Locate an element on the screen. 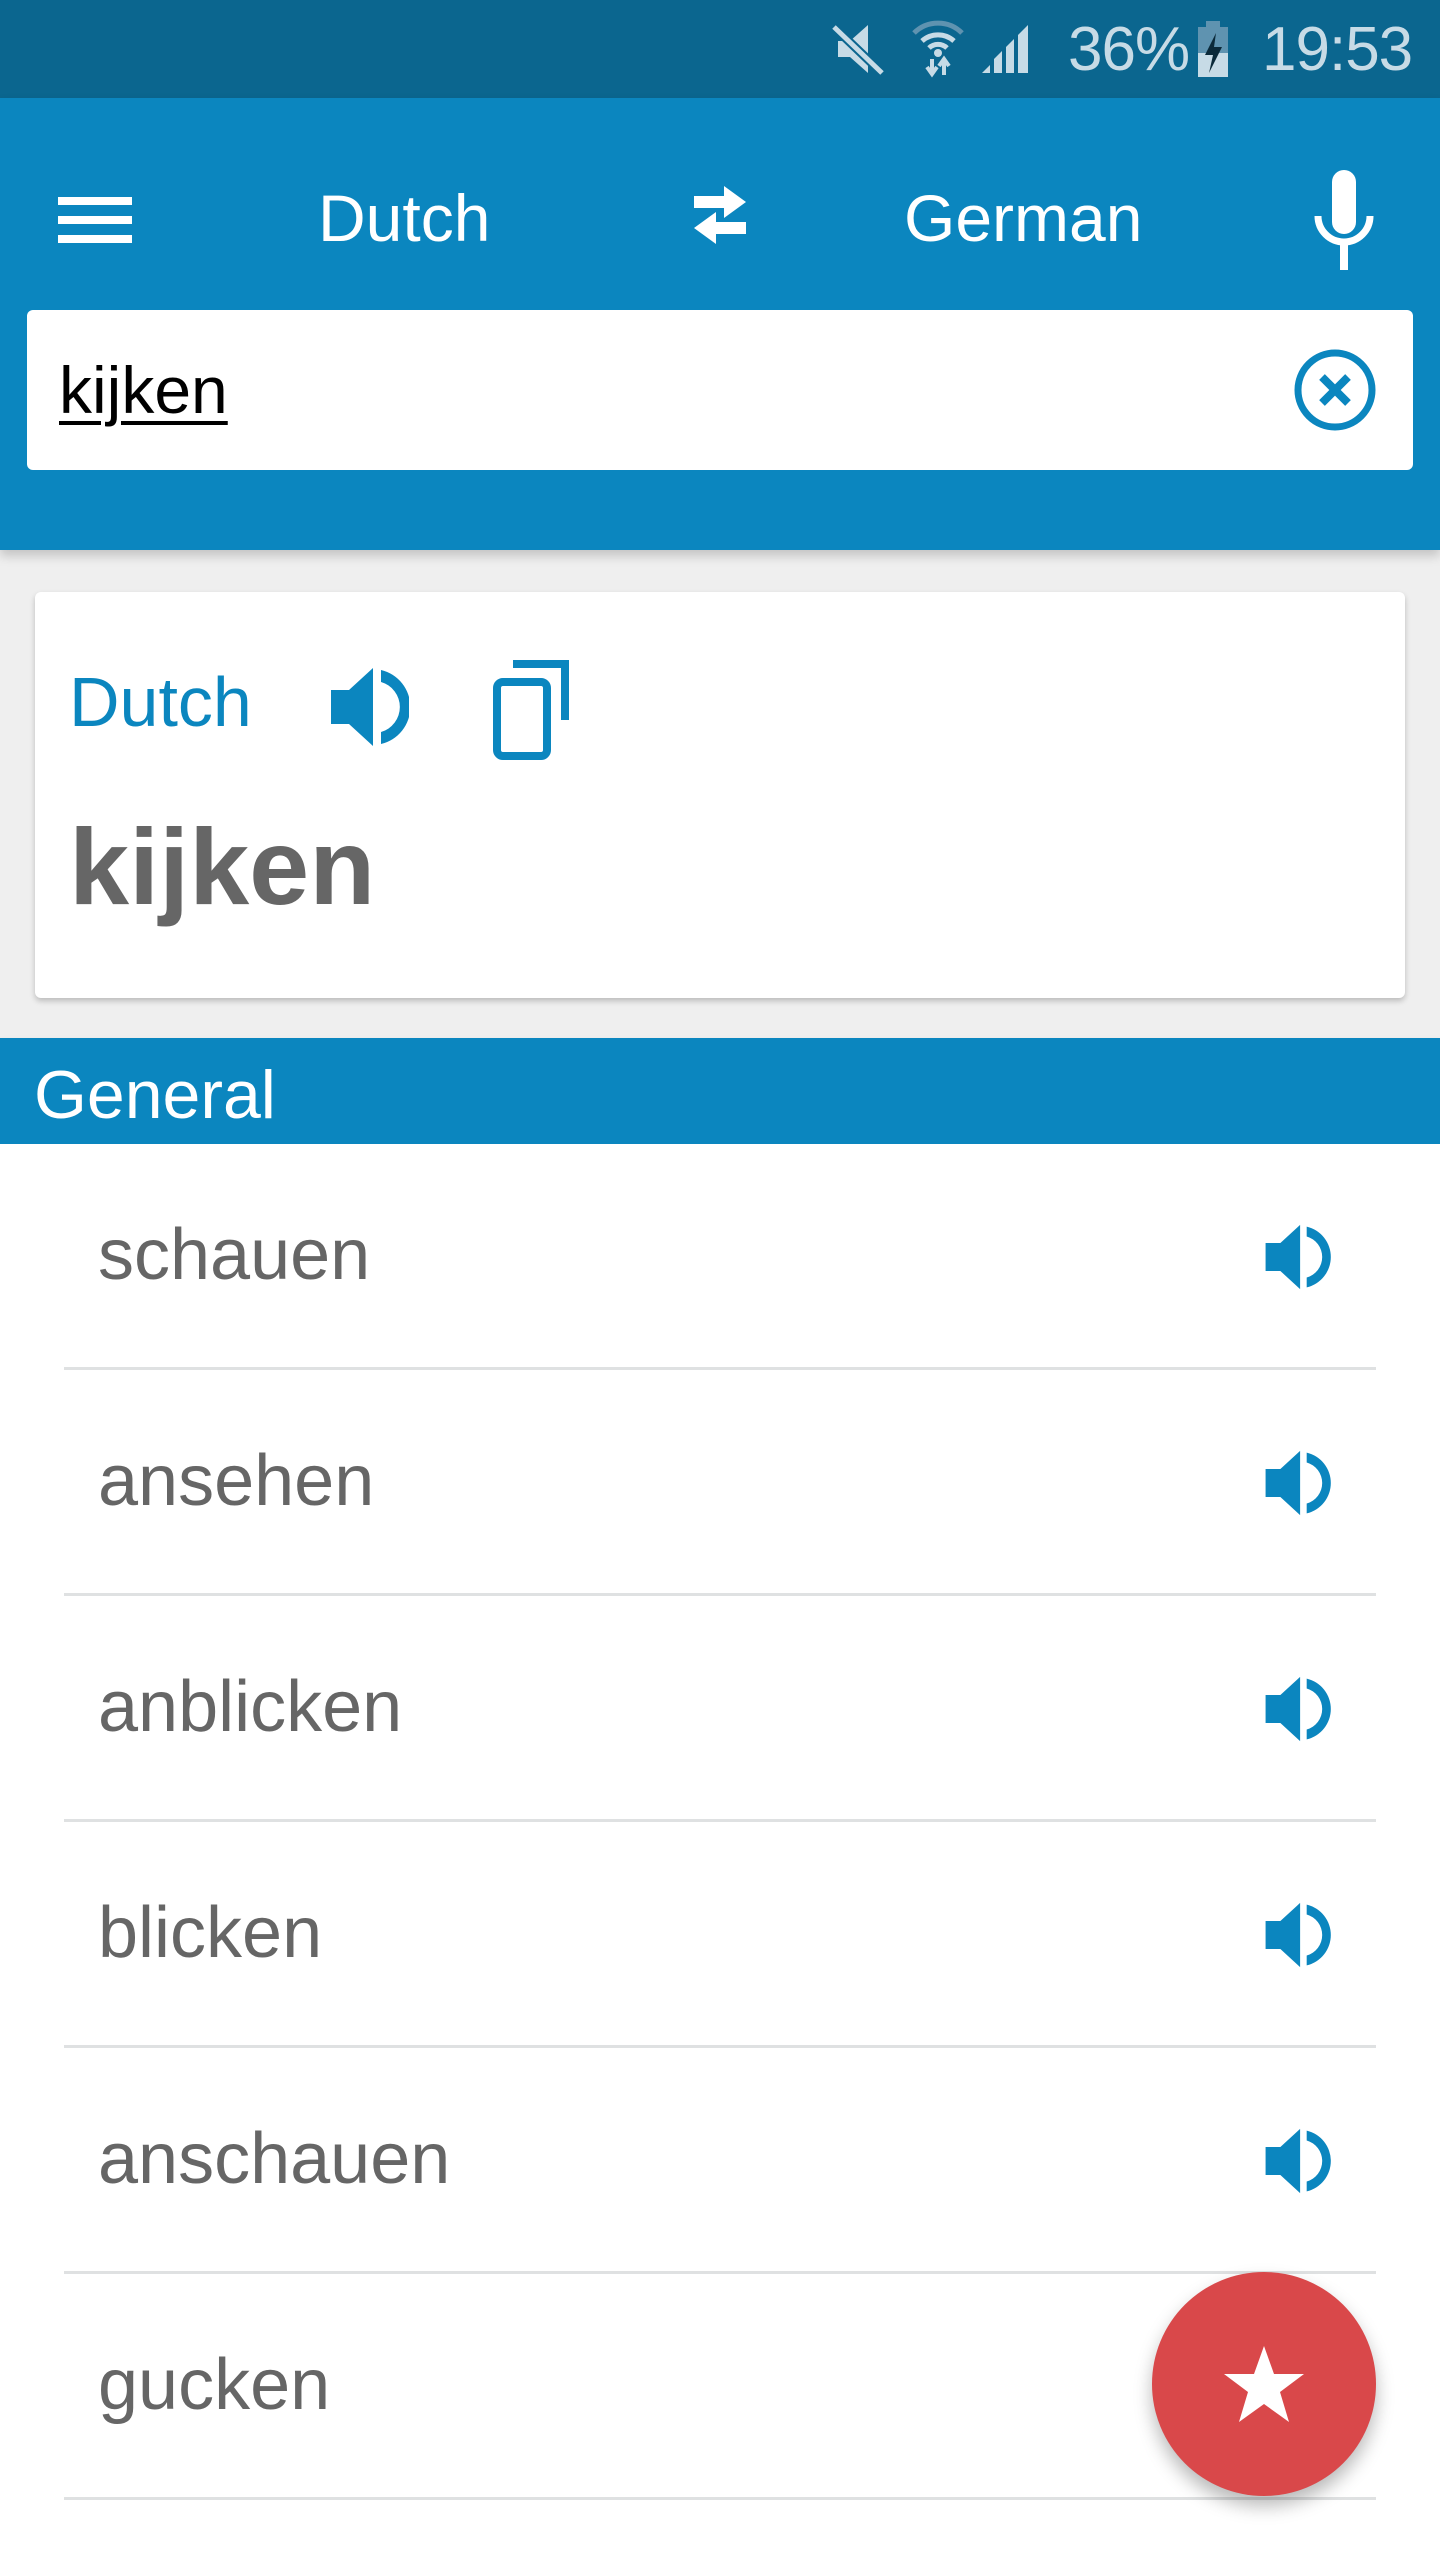  translation-word: blicken is located at coordinates (210, 1933).